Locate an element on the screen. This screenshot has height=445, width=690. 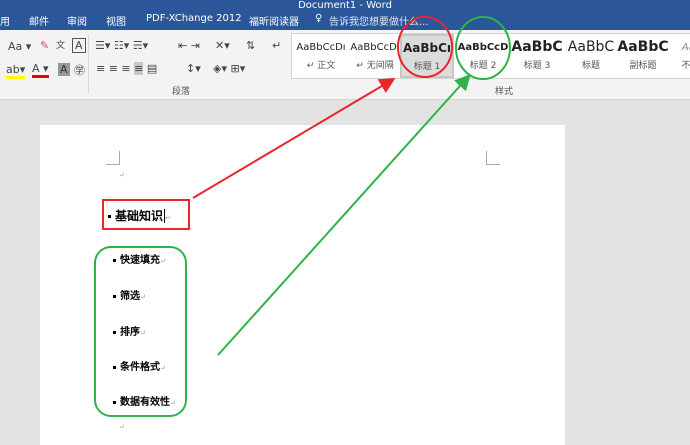
green-box-annotation is located at coordinates (140, 331).